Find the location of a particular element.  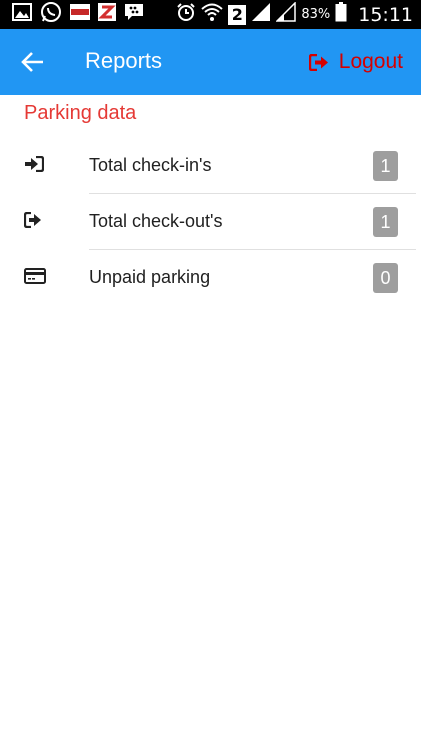

report-row-check-ins: Total check-in's 1 is located at coordinates (210, 166).